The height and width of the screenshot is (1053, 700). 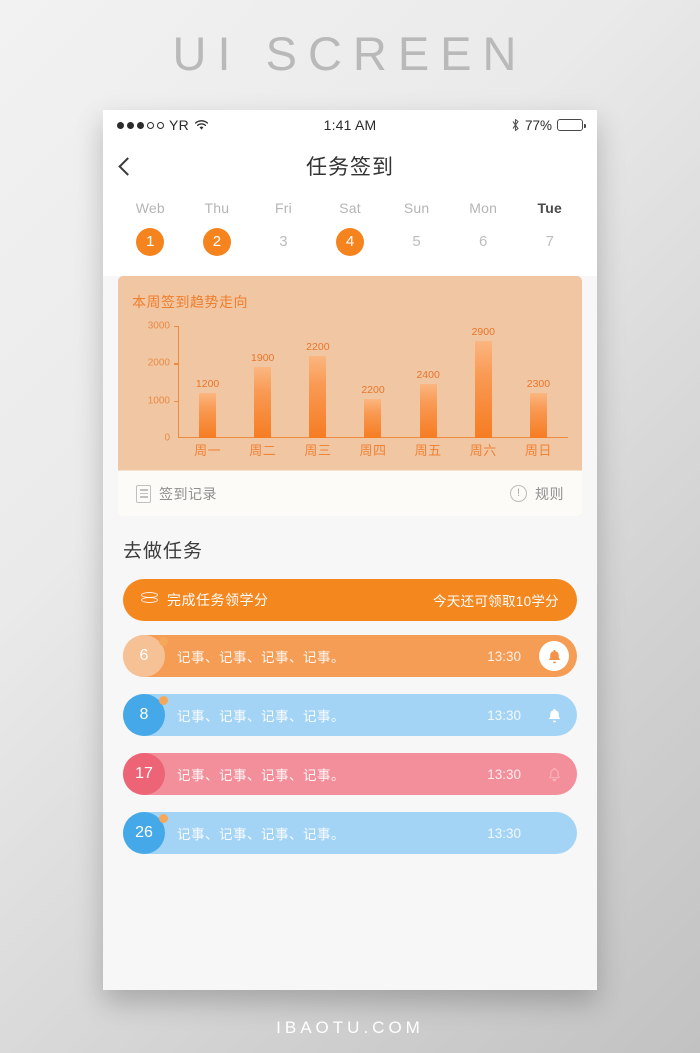 What do you see at coordinates (483, 208) in the screenshot?
I see `week-day-label: Mon` at bounding box center [483, 208].